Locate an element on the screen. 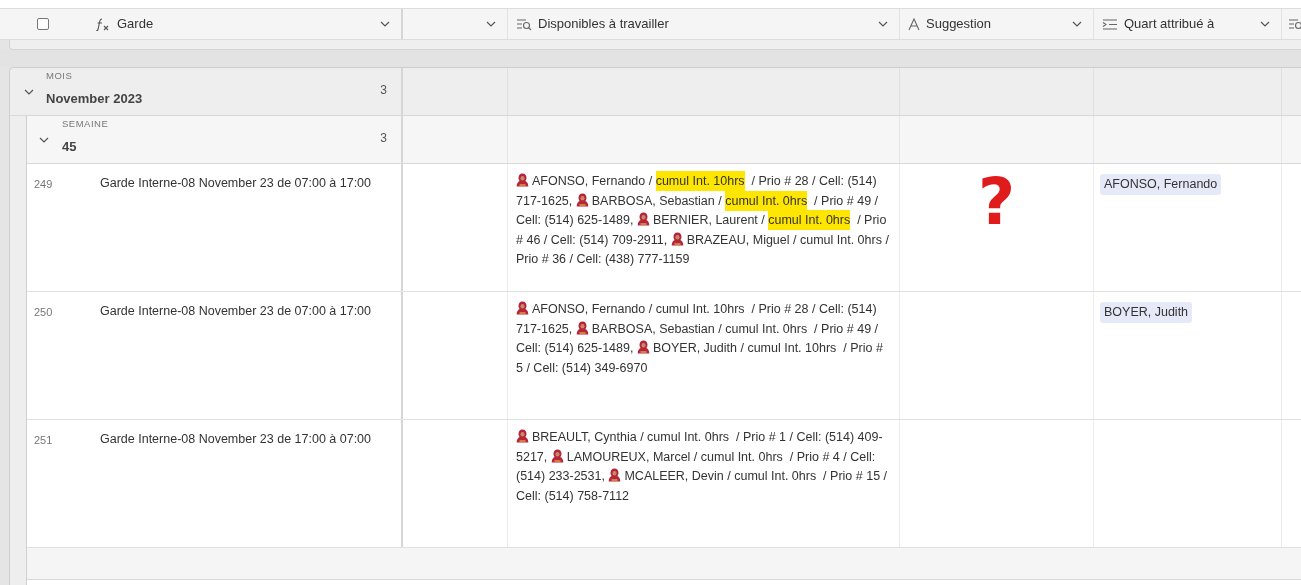 The width and height of the screenshot is (1301, 585). text-type-icon is located at coordinates (914, 24).